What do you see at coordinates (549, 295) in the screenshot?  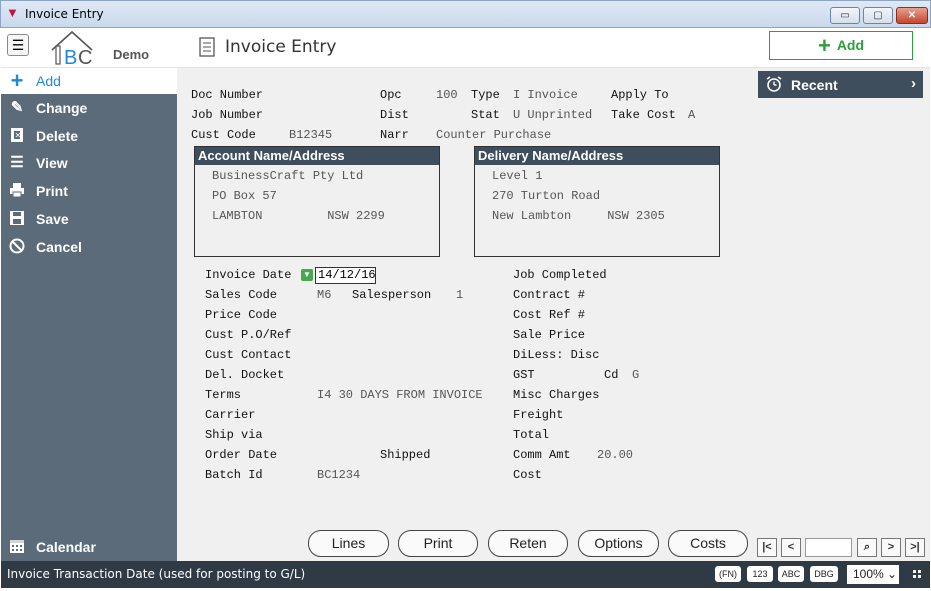 I see `contract-label: Contract #` at bounding box center [549, 295].